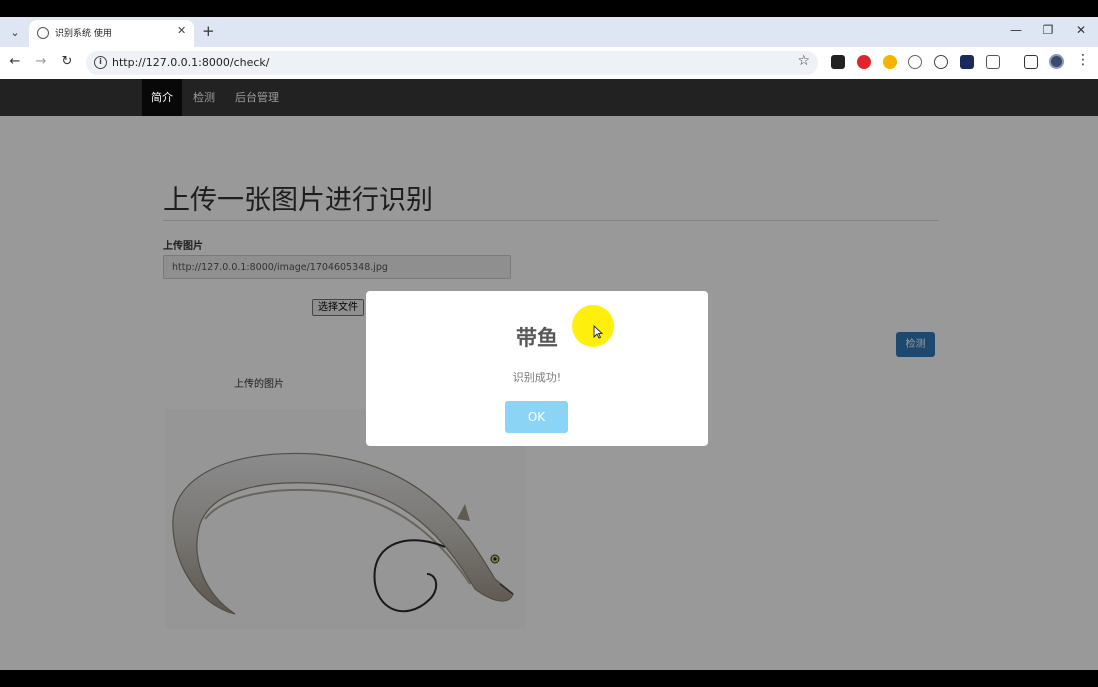 The height and width of the screenshot is (687, 1098). Describe the element at coordinates (15, 32) in the screenshot. I see `tab-search-icon: ⌄` at that location.